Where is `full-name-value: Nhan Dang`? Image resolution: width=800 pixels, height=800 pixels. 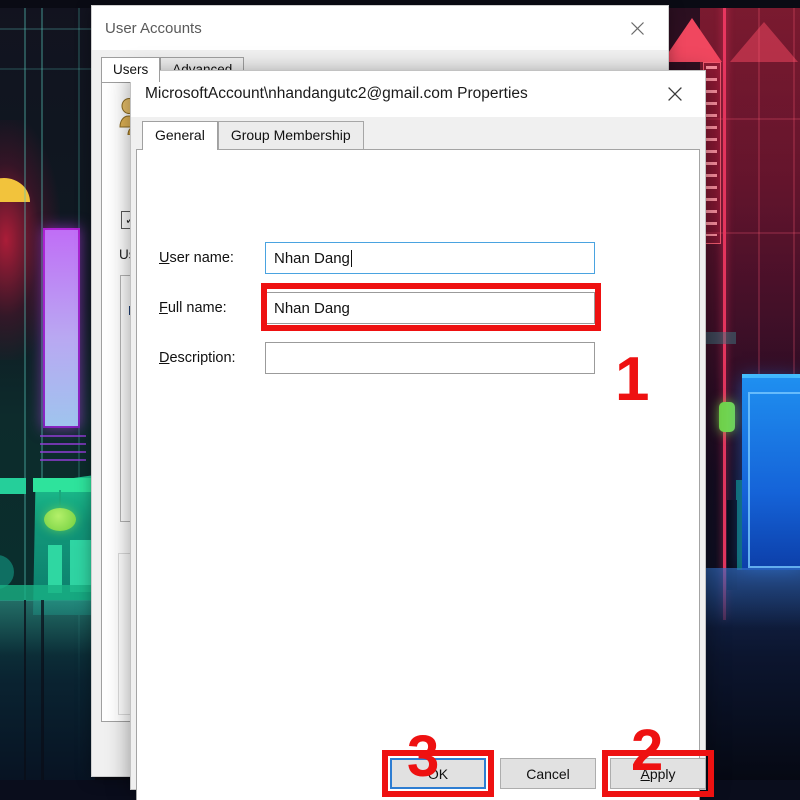 full-name-value: Nhan Dang is located at coordinates (312, 308).